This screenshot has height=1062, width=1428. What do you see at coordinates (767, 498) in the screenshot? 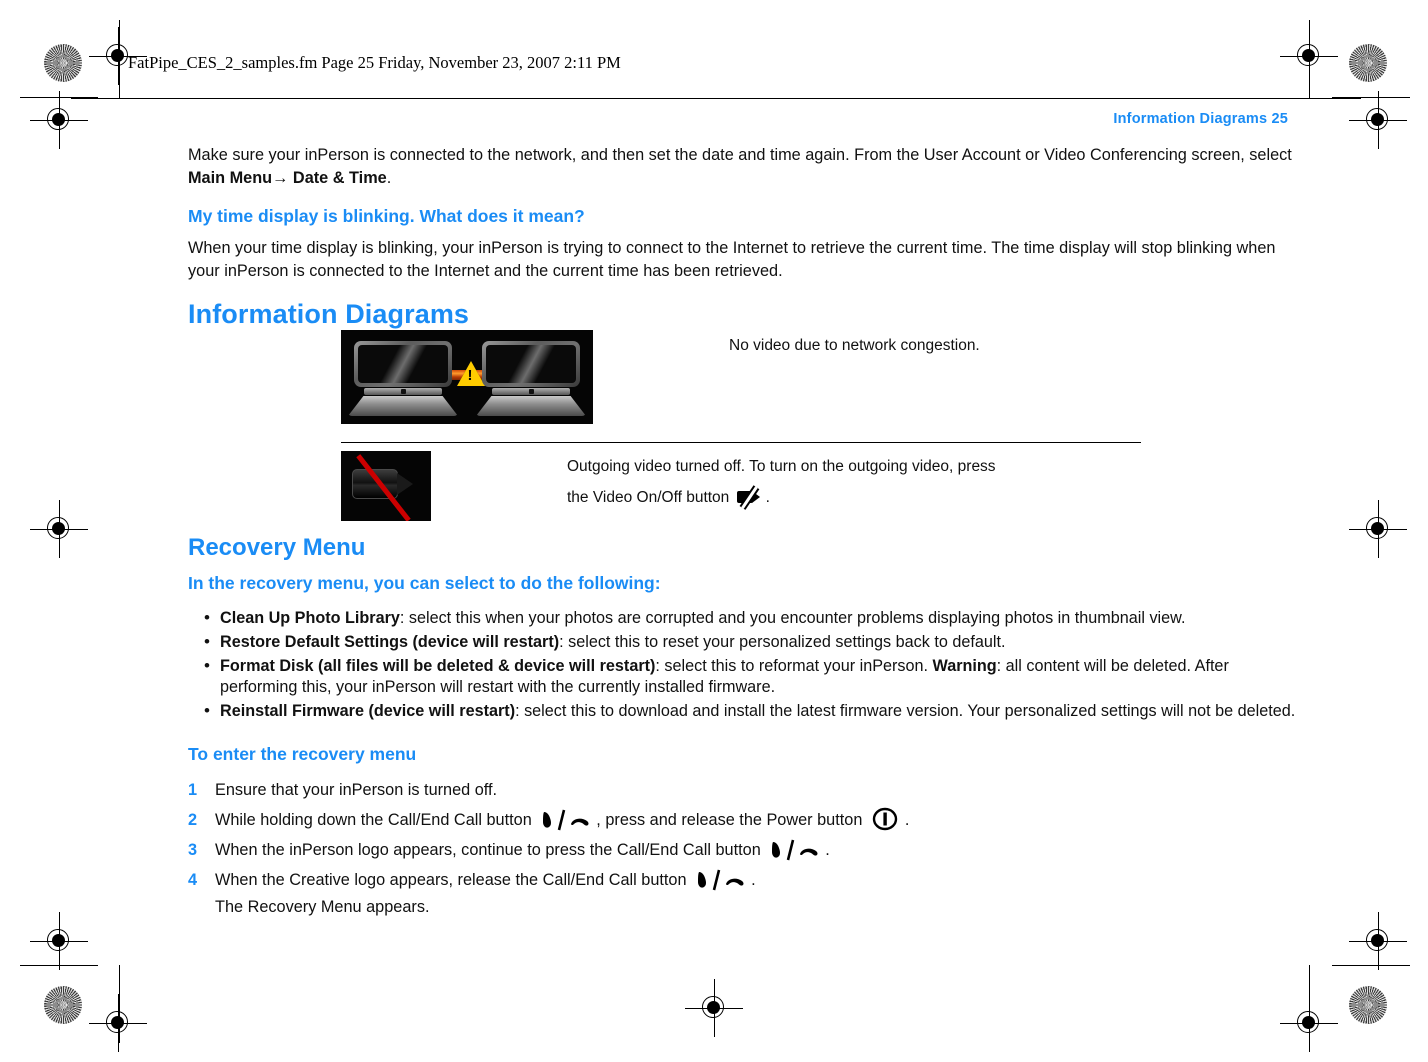
I see `caption-line-2-period: .` at bounding box center [767, 498].